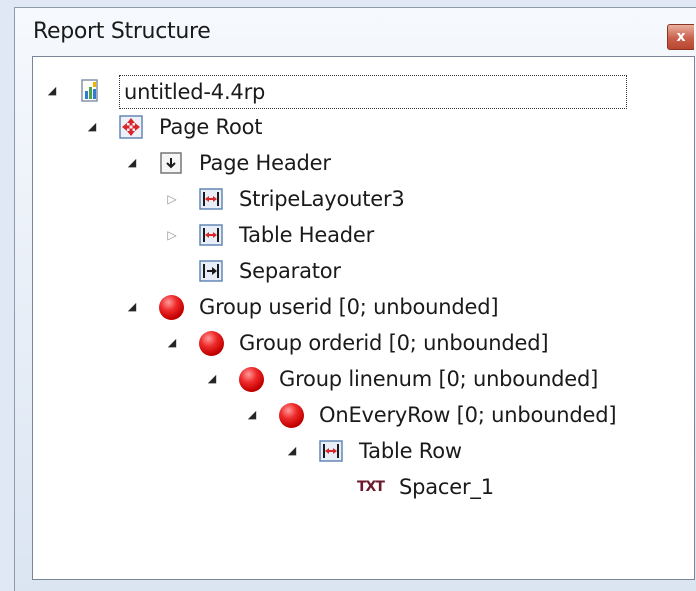 The width and height of the screenshot is (696, 591). I want to click on separator-icon, so click(211, 271).